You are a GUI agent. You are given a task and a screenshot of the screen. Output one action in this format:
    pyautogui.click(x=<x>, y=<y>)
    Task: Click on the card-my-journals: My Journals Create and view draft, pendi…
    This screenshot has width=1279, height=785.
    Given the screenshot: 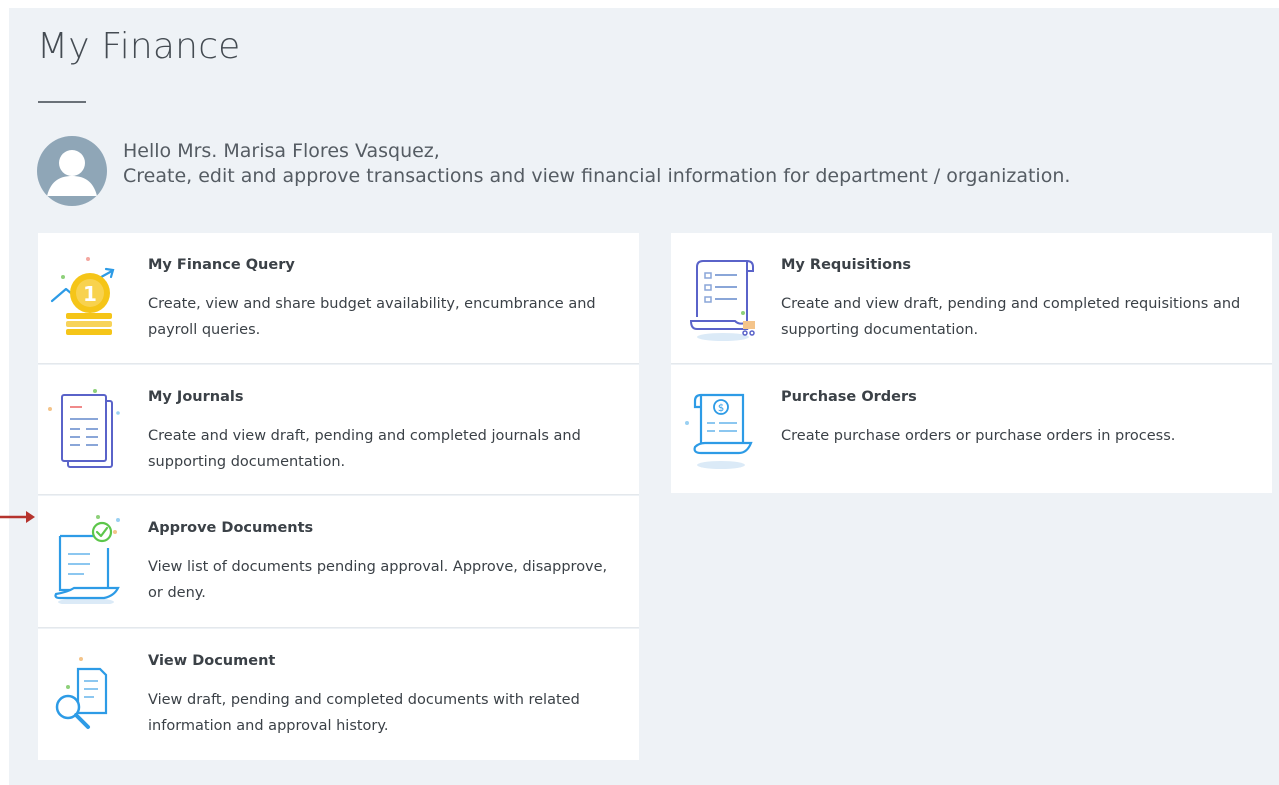 What is the action you would take?
    pyautogui.click(x=338, y=430)
    